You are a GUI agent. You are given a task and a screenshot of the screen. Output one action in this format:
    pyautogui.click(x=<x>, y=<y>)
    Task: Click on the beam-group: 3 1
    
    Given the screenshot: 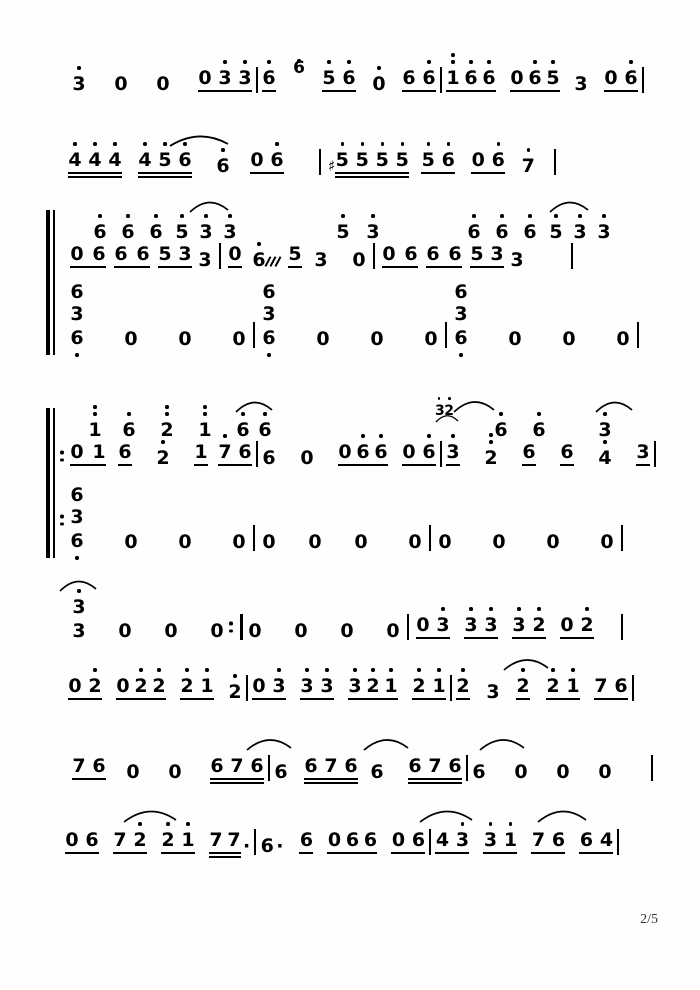 What is the action you would take?
    pyautogui.click(x=500, y=839)
    